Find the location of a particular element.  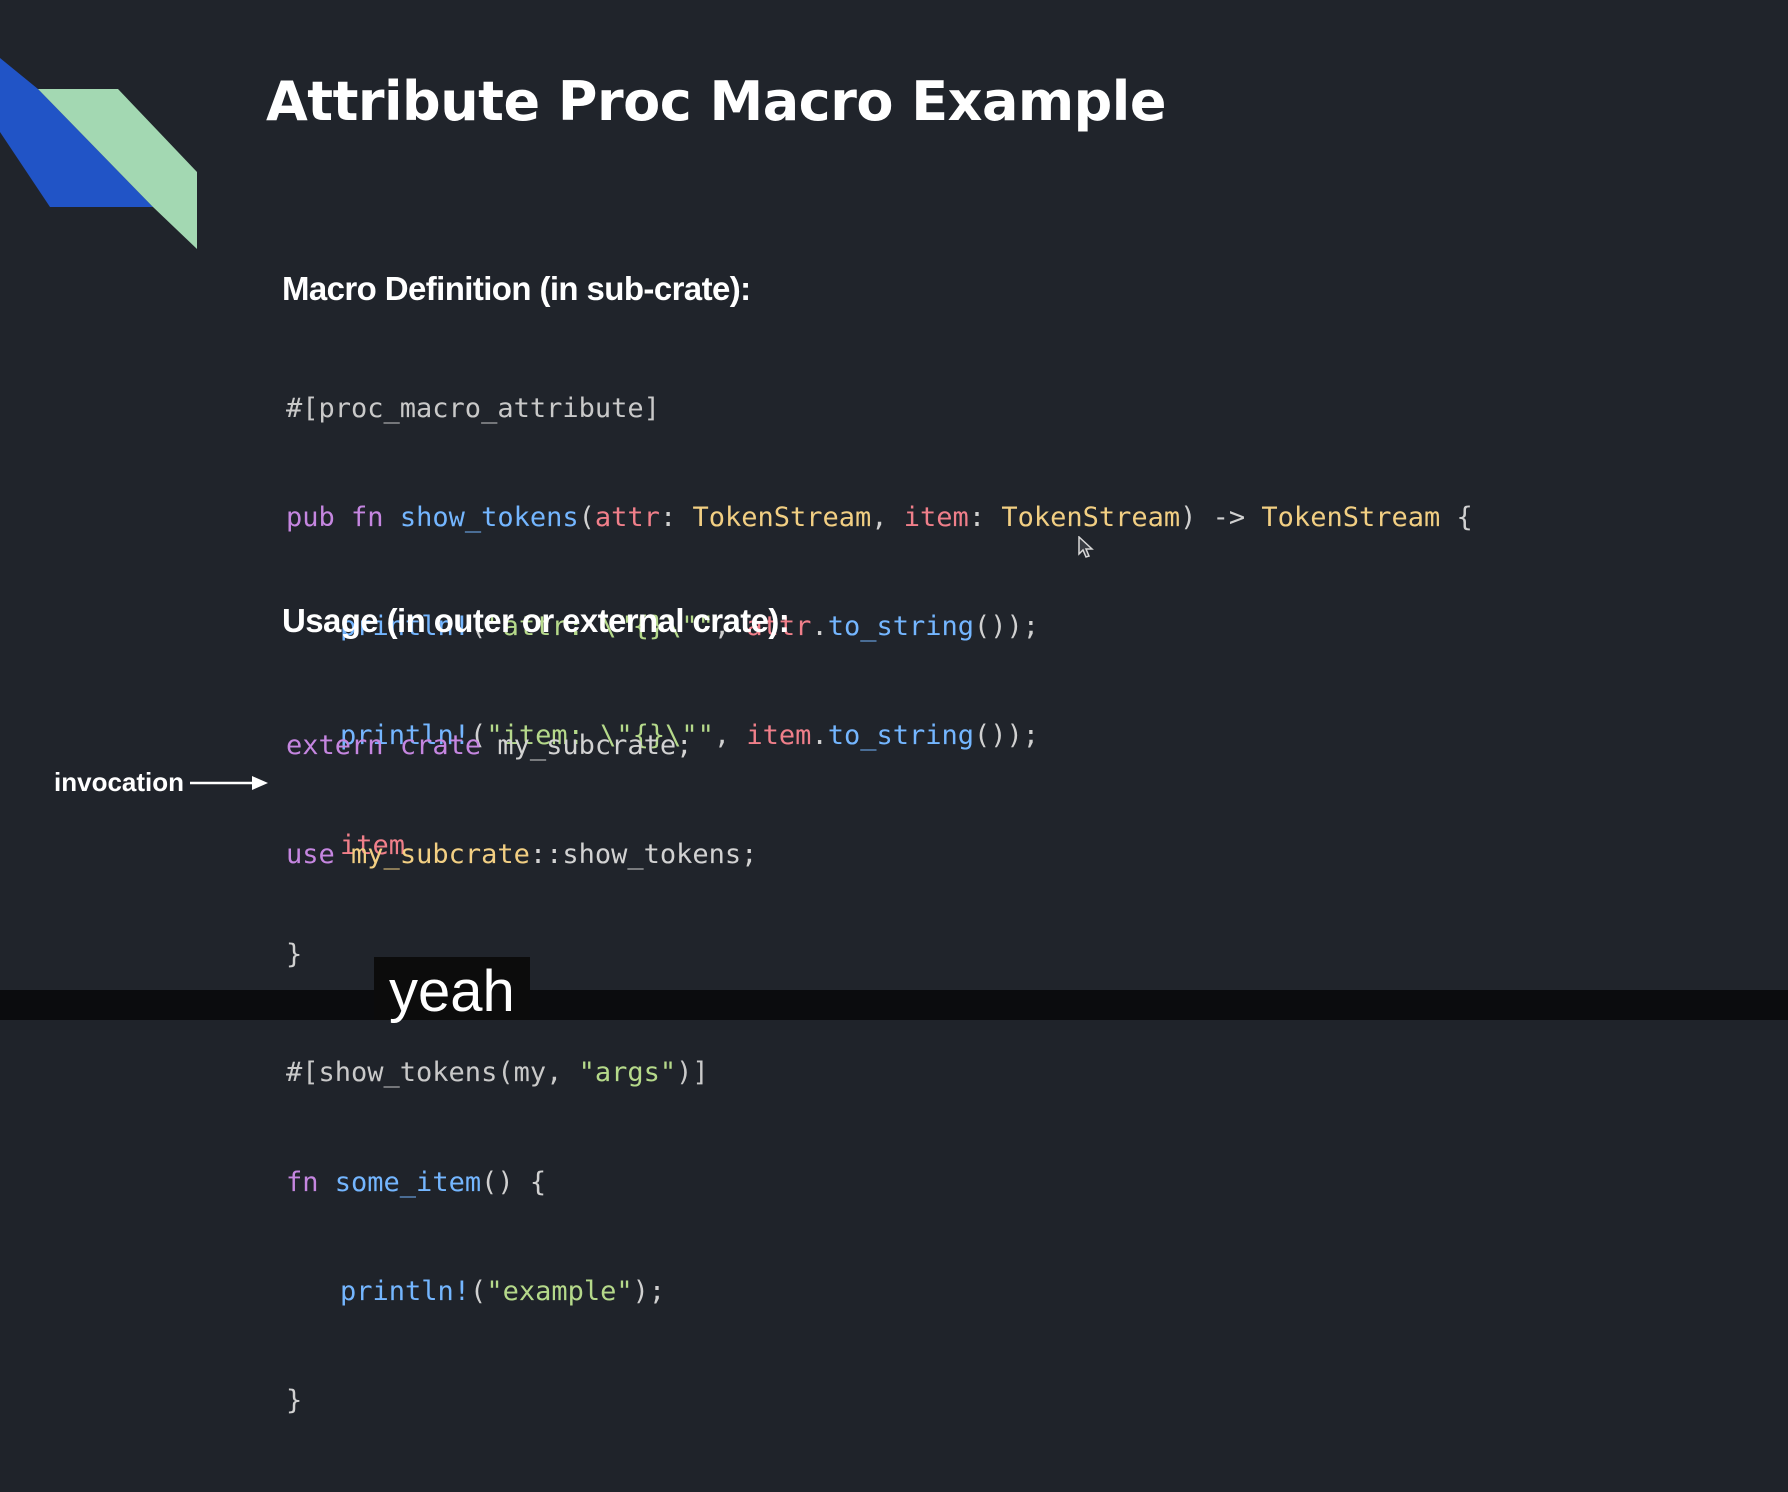

video-bottom-bar is located at coordinates (894, 1005).